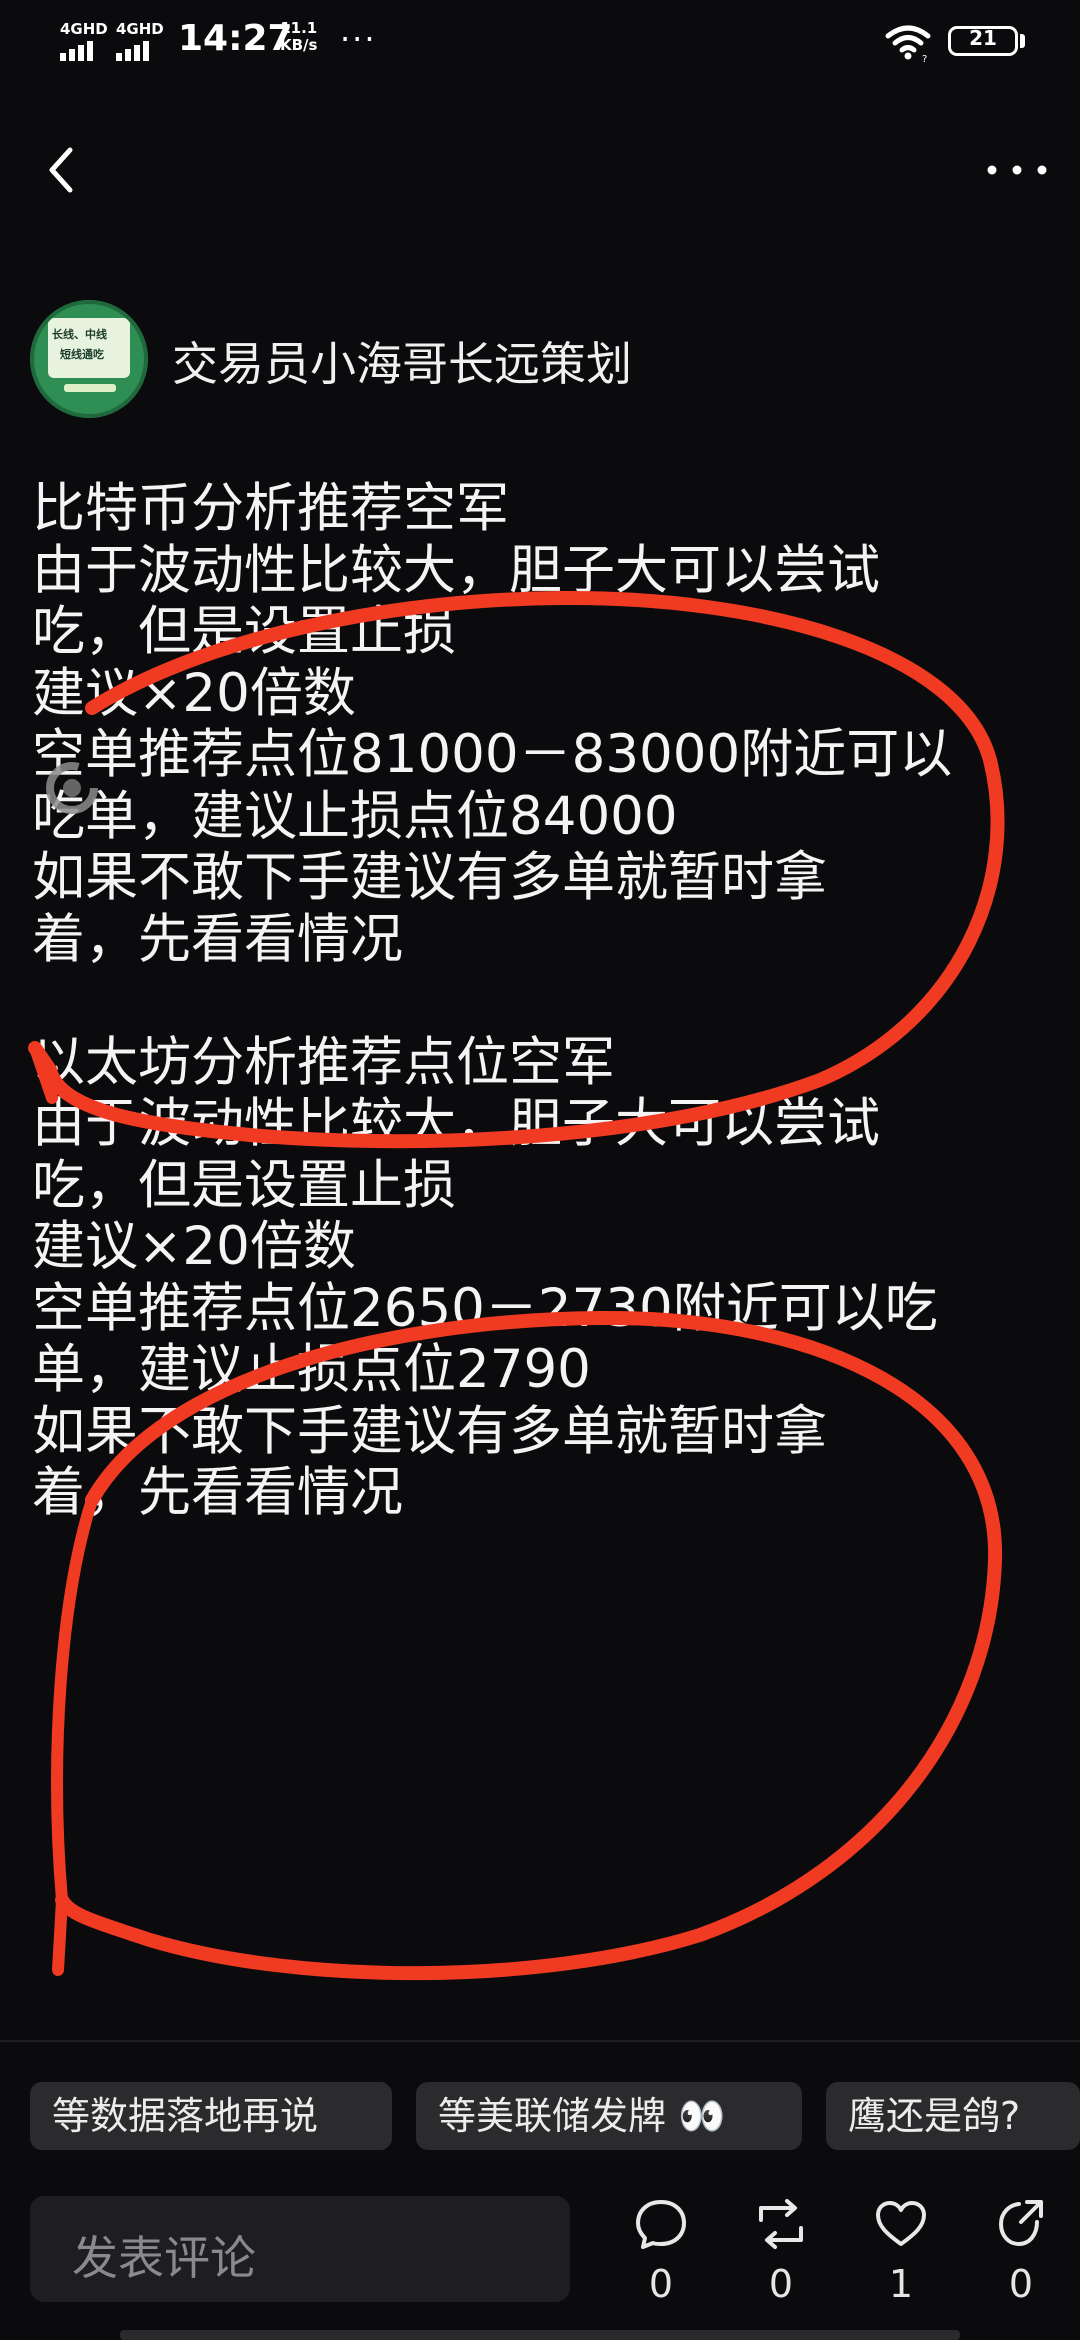  Describe the element at coordinates (492, 754) in the screenshot. I see `post-line: 空单推荐点位81000－83000附近可以` at that location.